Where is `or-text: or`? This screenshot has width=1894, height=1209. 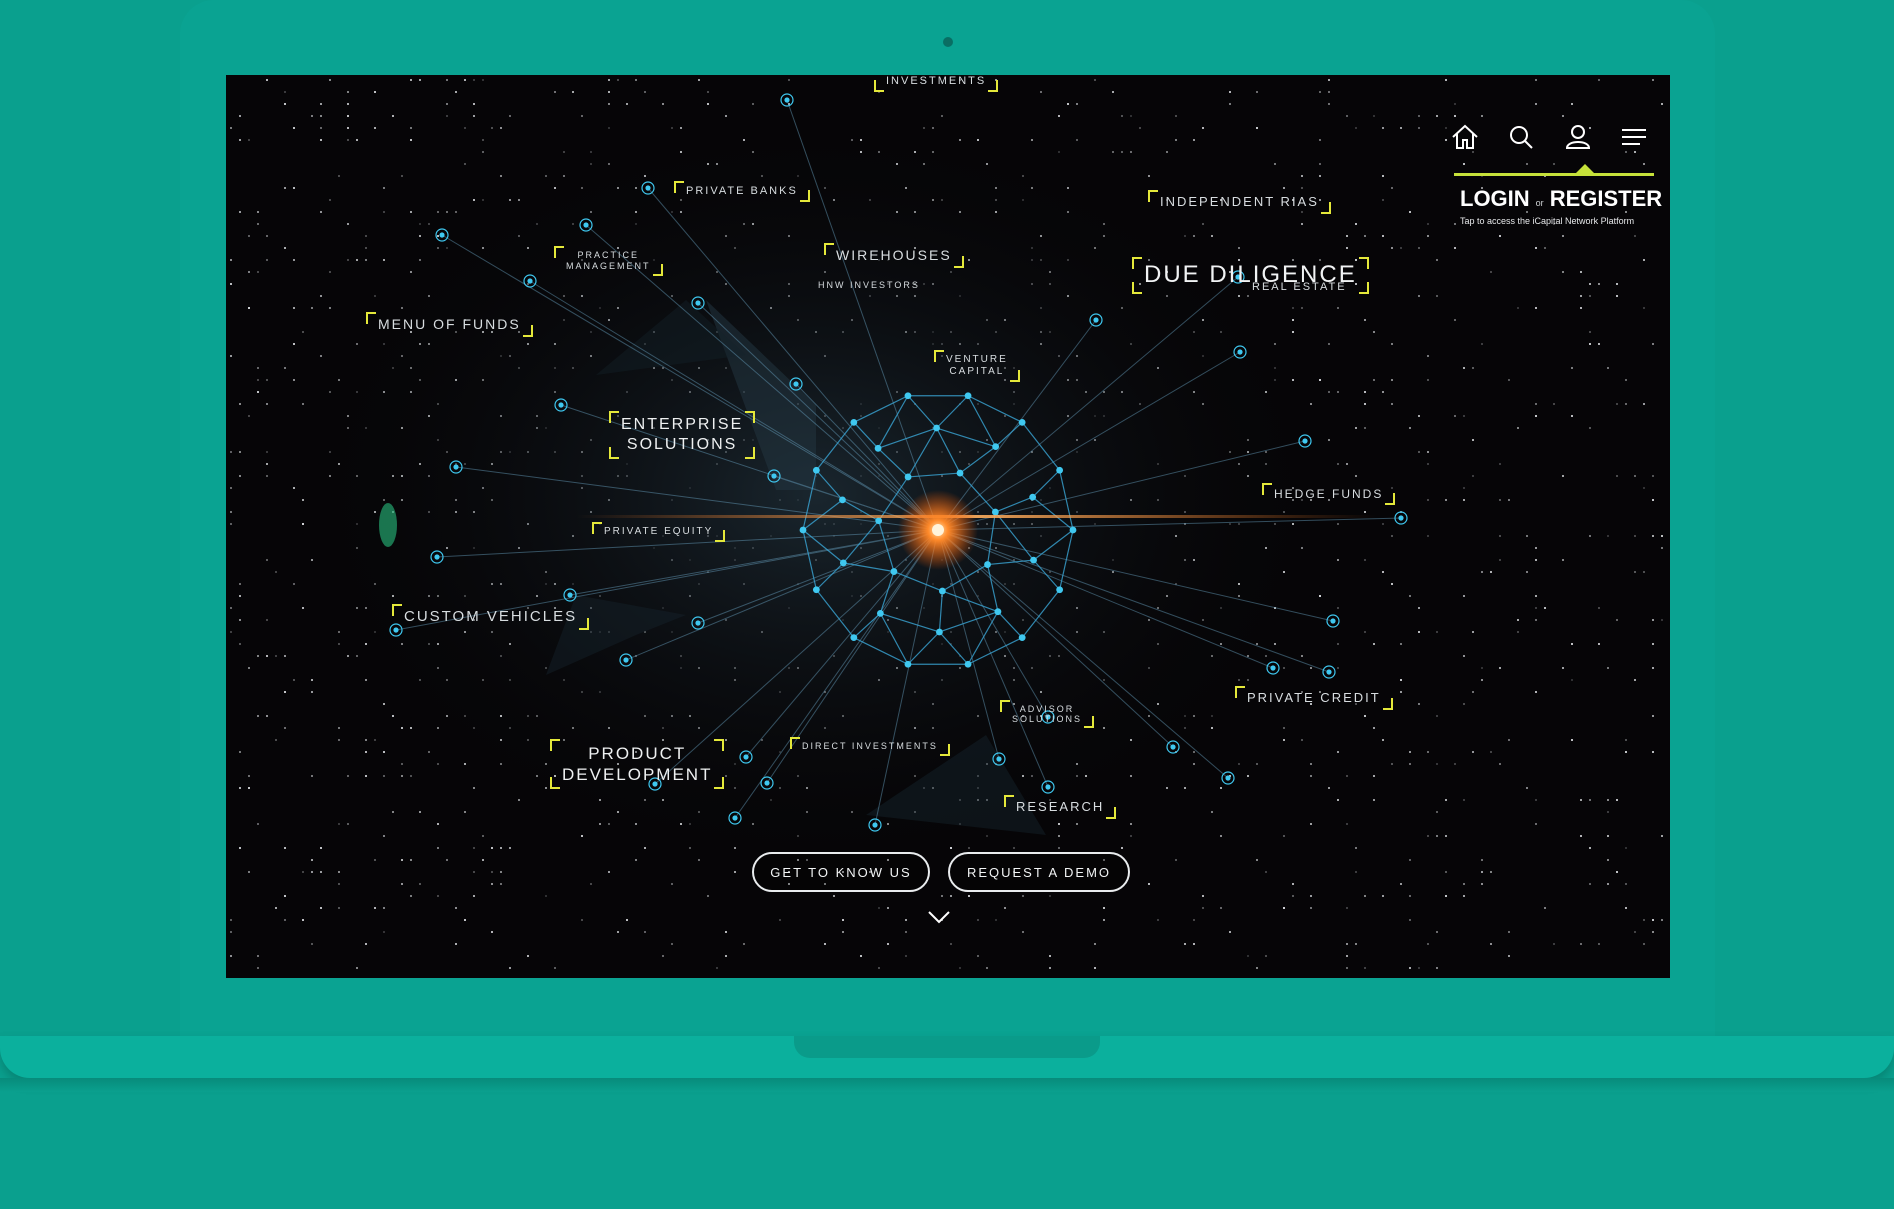
or-text: or is located at coordinates (1539, 203).